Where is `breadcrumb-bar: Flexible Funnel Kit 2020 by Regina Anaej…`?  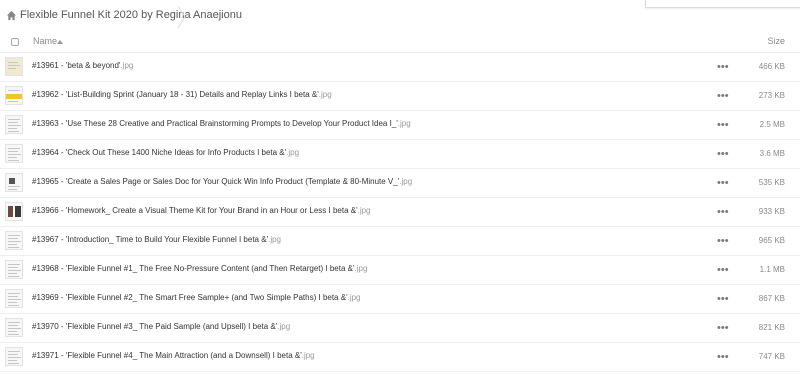
breadcrumb-bar: Flexible Funnel Kit 2020 by Regina Anaej… is located at coordinates (400, 15).